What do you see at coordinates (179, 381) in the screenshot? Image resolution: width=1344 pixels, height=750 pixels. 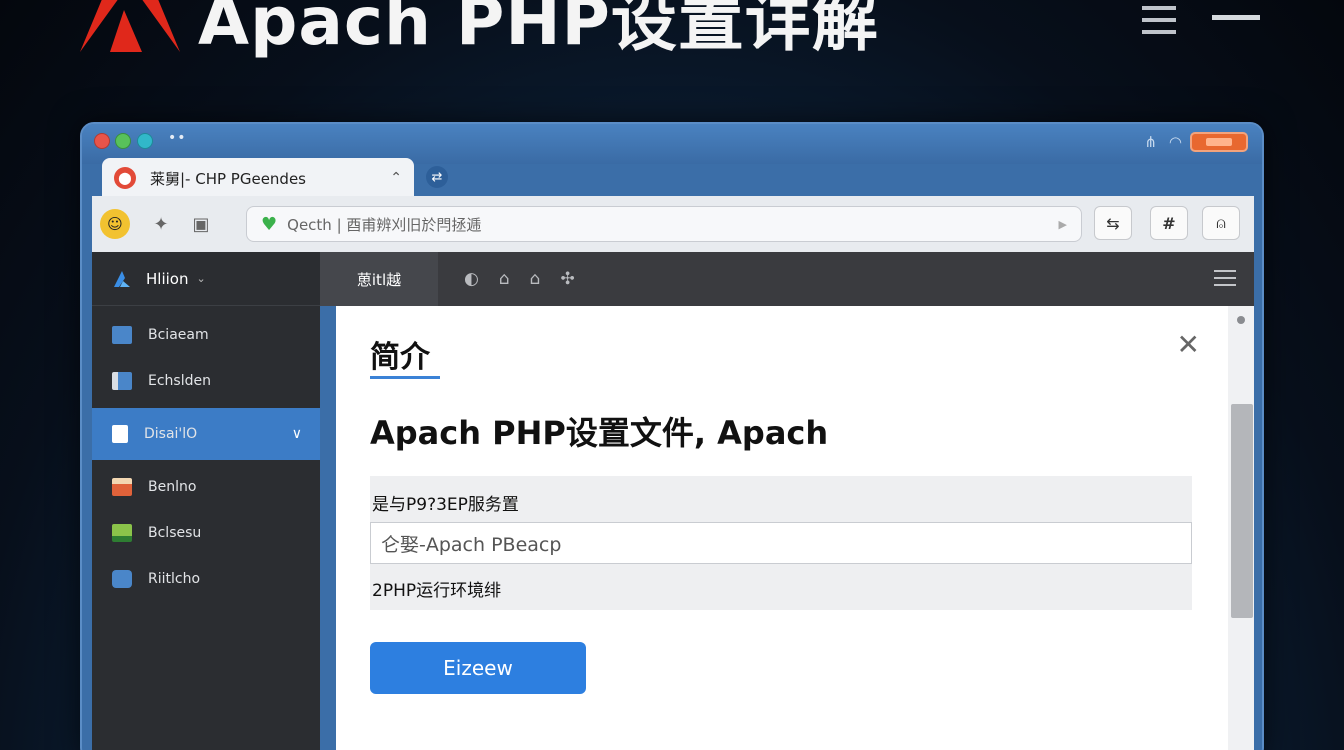 I see `sidebar-item-label: Echslden` at bounding box center [179, 381].